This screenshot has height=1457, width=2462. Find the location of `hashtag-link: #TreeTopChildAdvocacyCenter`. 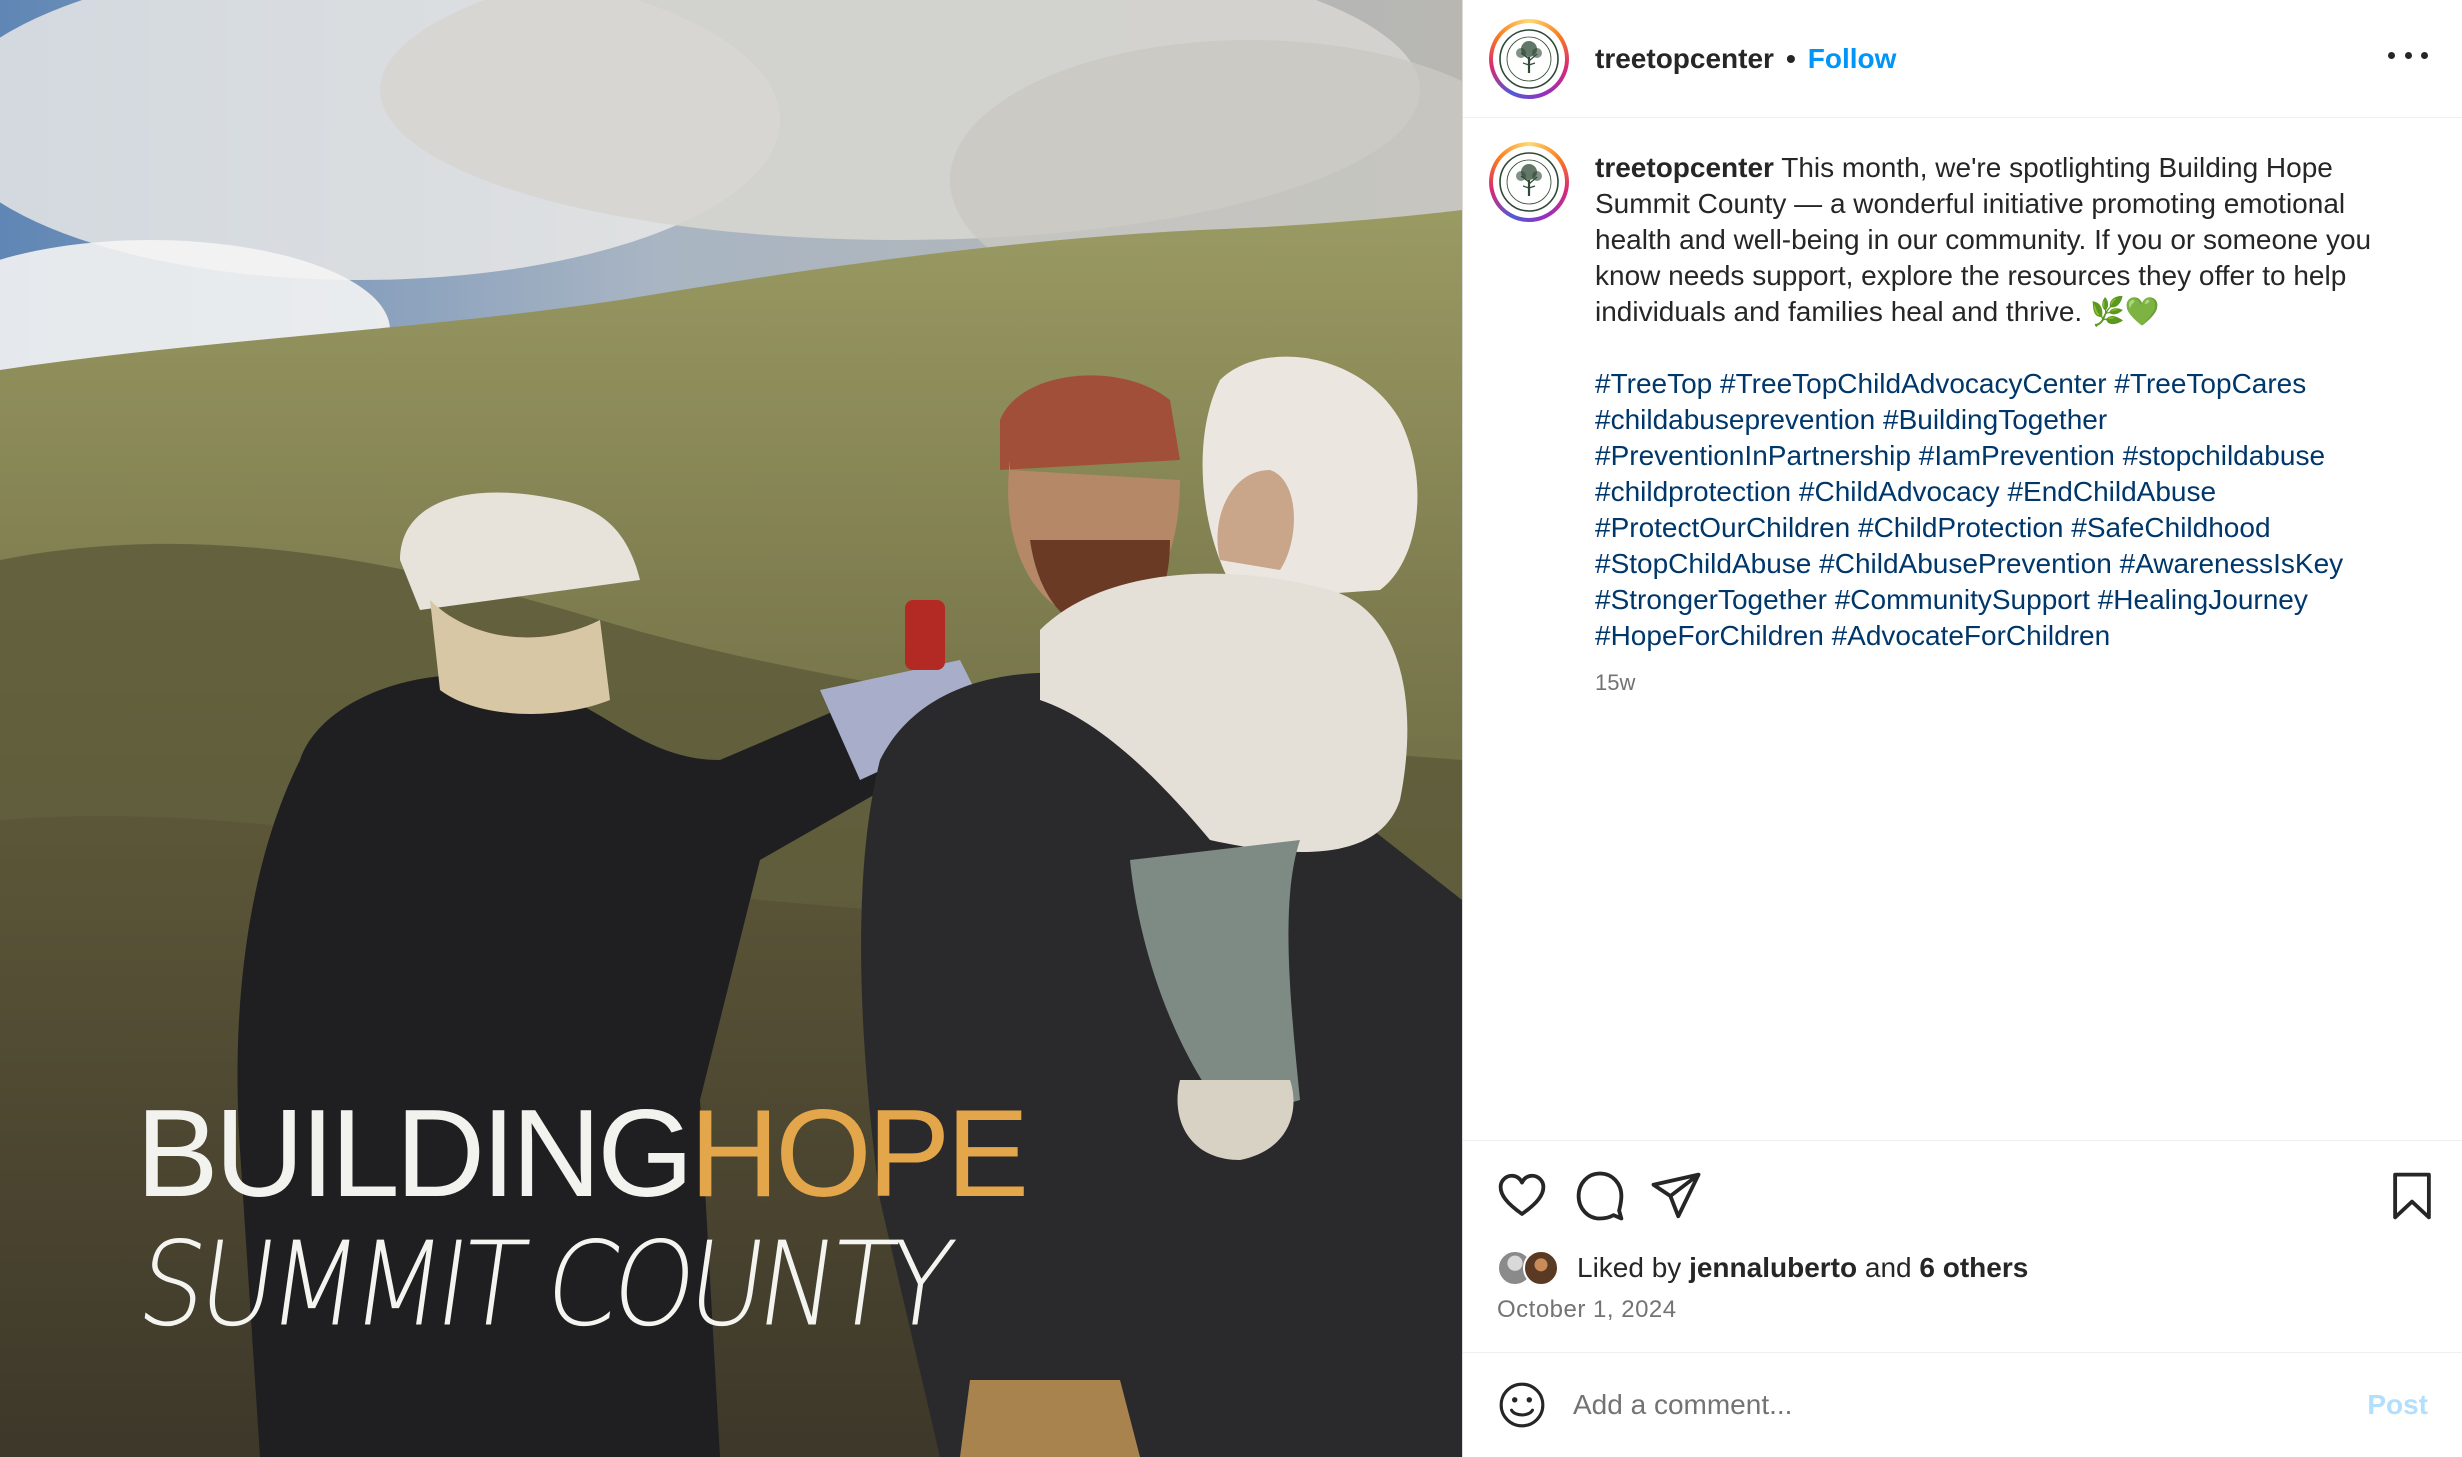

hashtag-link: #TreeTopChildAdvocacyCenter is located at coordinates (1913, 383).